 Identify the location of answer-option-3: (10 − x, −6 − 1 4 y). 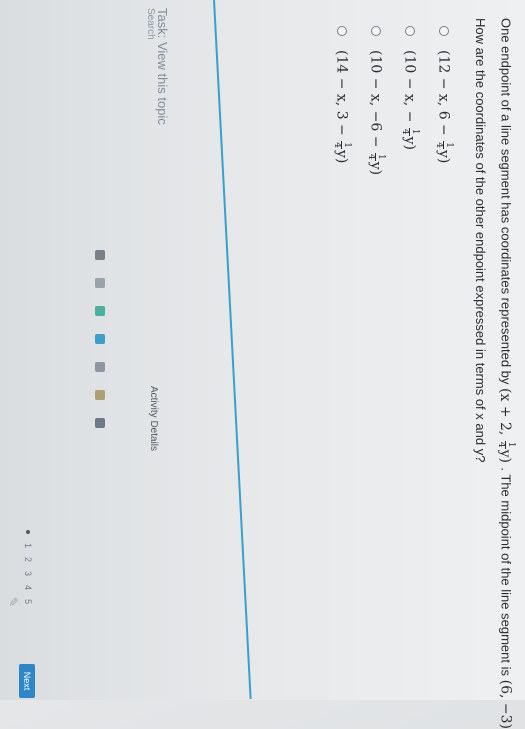
(376, 100).